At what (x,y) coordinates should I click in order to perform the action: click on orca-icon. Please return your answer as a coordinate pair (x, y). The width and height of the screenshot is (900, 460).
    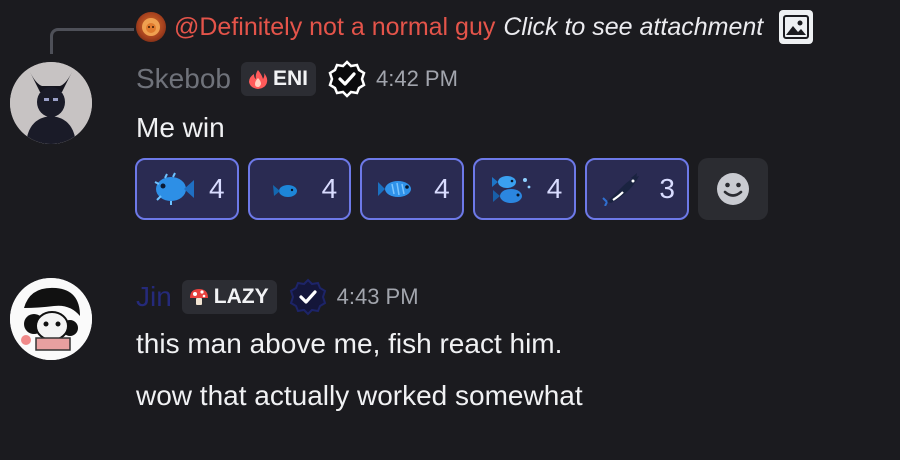
    Looking at the image, I should click on (623, 189).